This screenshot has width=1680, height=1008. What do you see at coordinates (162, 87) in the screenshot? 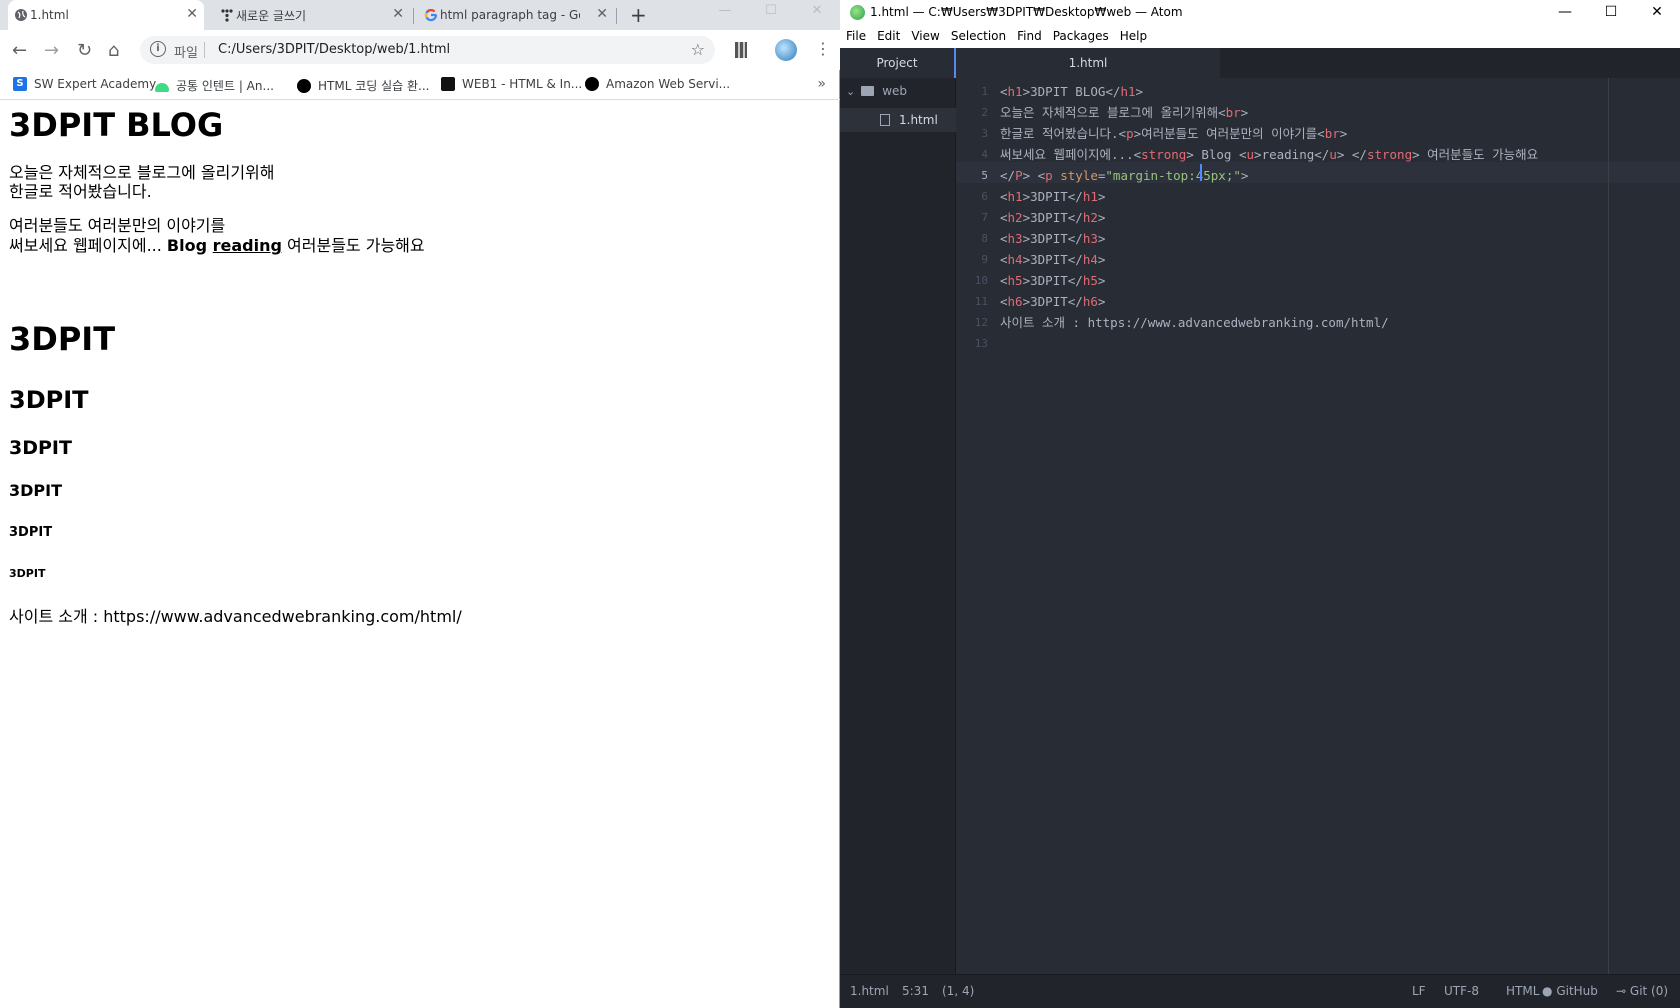
I see `android-icon` at bounding box center [162, 87].